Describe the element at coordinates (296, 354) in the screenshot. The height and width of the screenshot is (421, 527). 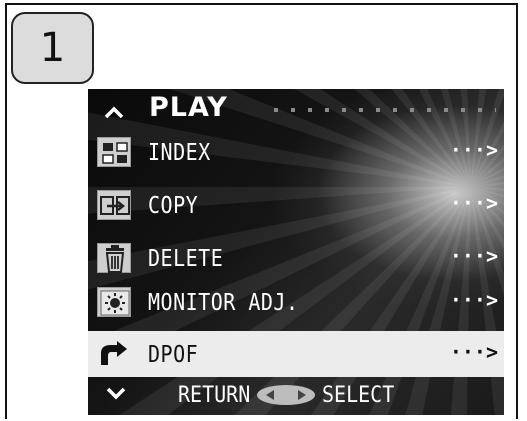
I see `menu-item-dpof: DPOF ···>` at that location.